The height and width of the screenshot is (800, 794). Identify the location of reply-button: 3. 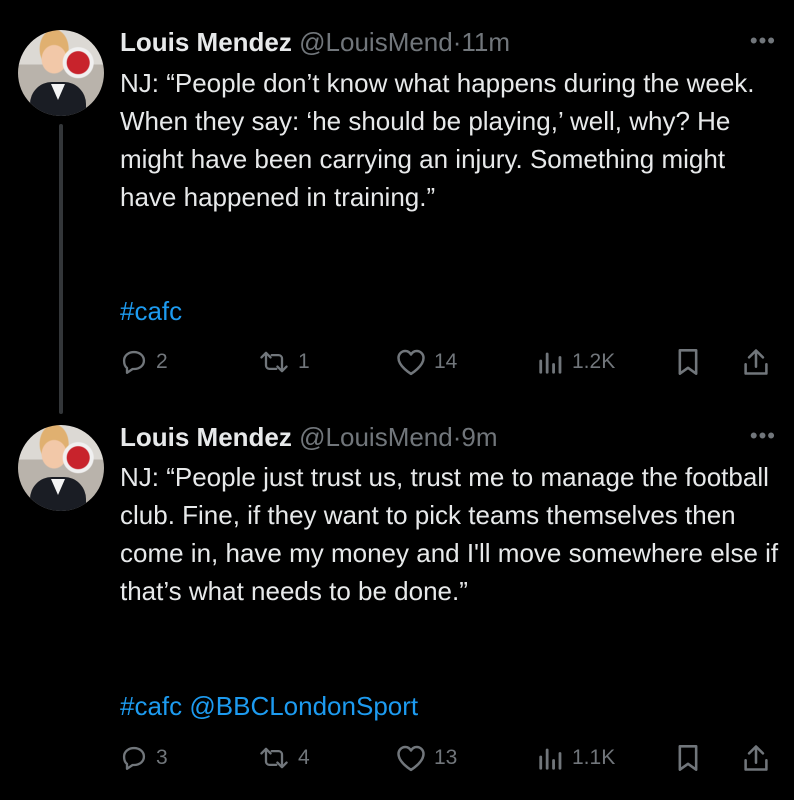
(144, 758).